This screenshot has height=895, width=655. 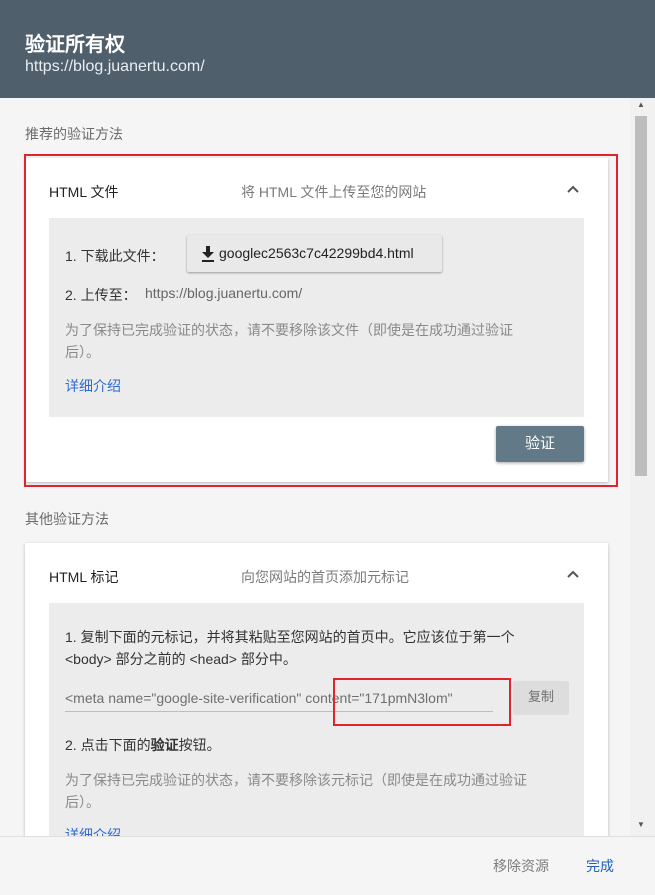 What do you see at coordinates (82, 802) in the screenshot?
I see `keep-tag-note-line2: 后）。` at bounding box center [82, 802].